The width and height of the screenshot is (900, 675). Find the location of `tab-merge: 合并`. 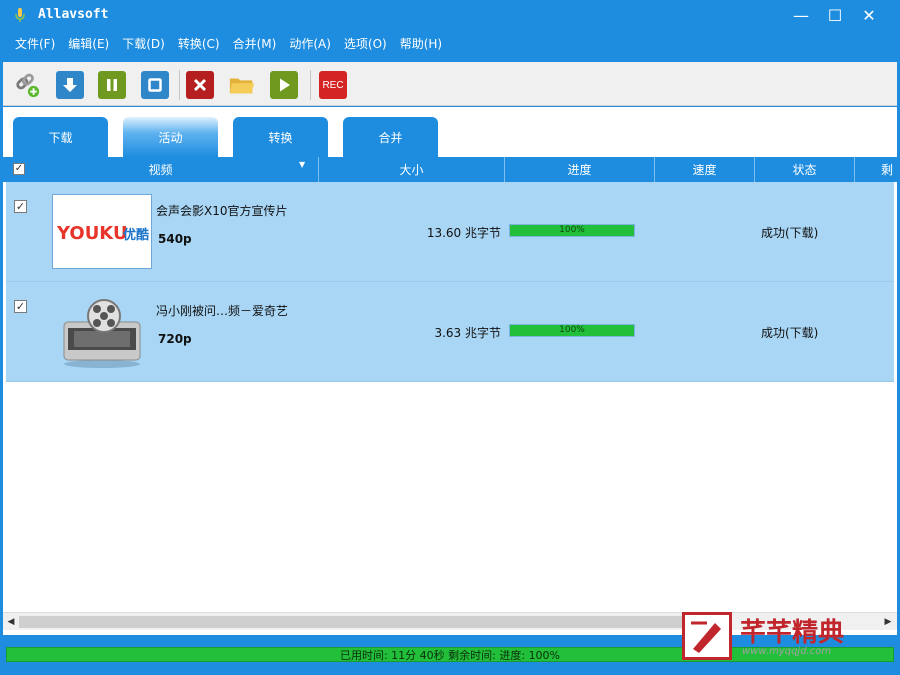

tab-merge: 合并 is located at coordinates (390, 137).